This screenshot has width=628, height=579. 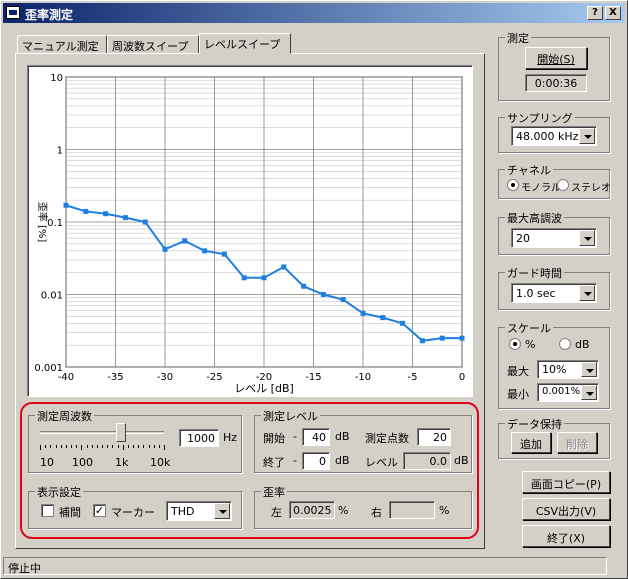 What do you see at coordinates (556, 83) in the screenshot?
I see `elapsed-time: 0:00:36` at bounding box center [556, 83].